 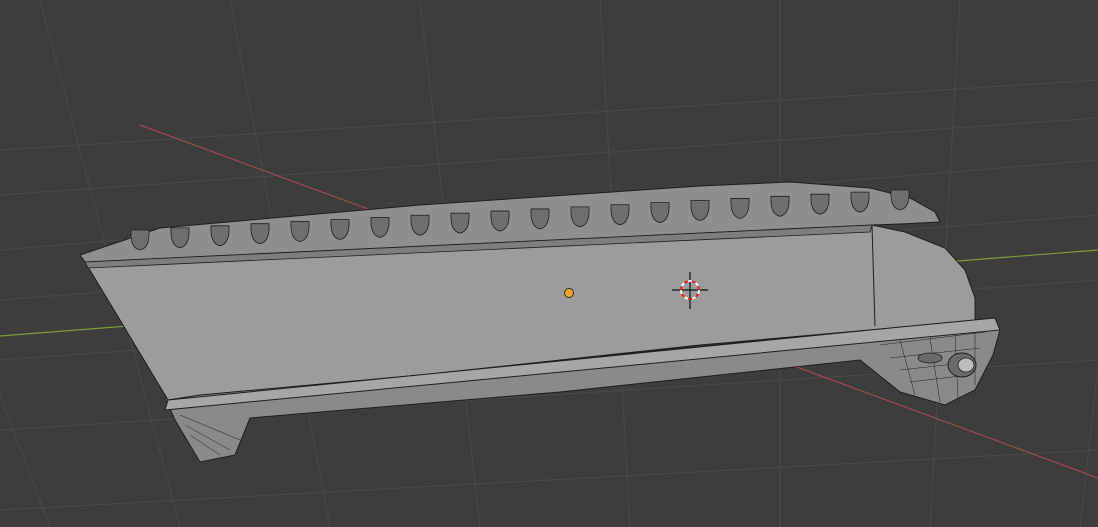 I want to click on mesh-side-slot, so click(x=930, y=358).